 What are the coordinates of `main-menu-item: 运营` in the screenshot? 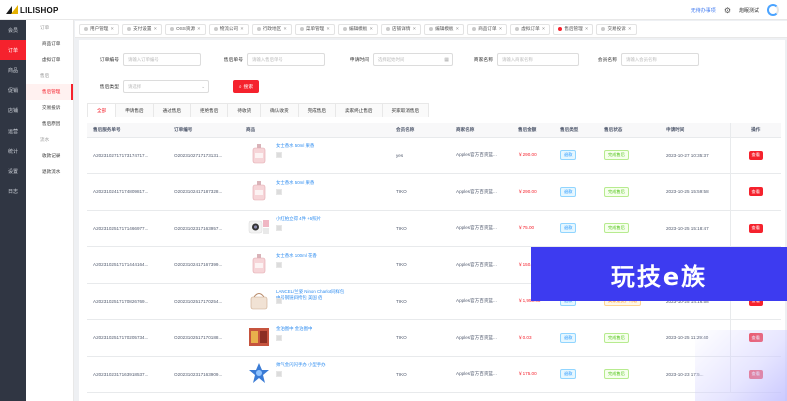 It's located at (13, 131).